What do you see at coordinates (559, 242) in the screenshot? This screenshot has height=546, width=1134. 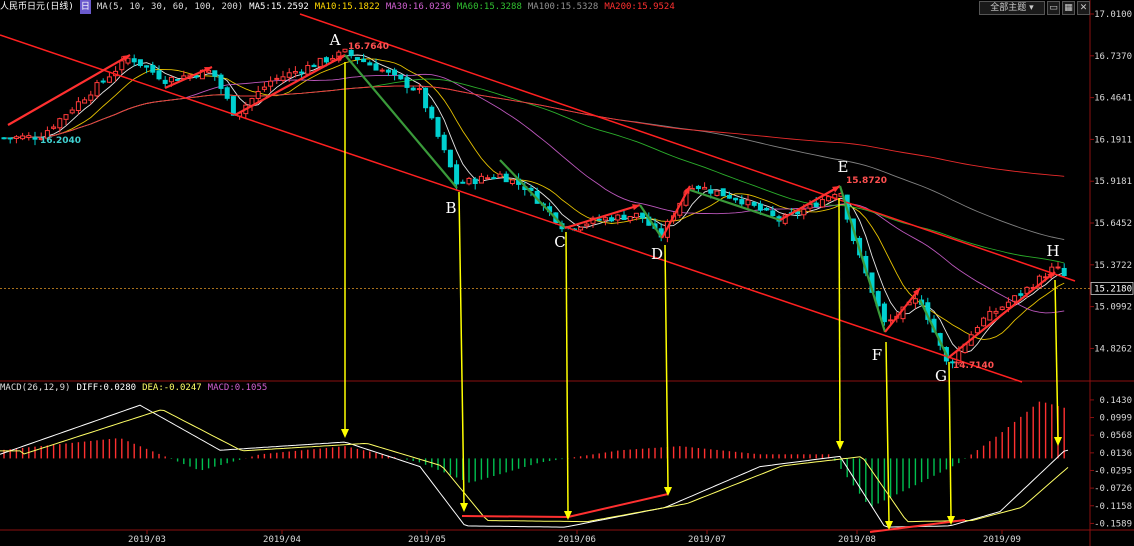 I see `point-label-c: C` at bounding box center [559, 242].